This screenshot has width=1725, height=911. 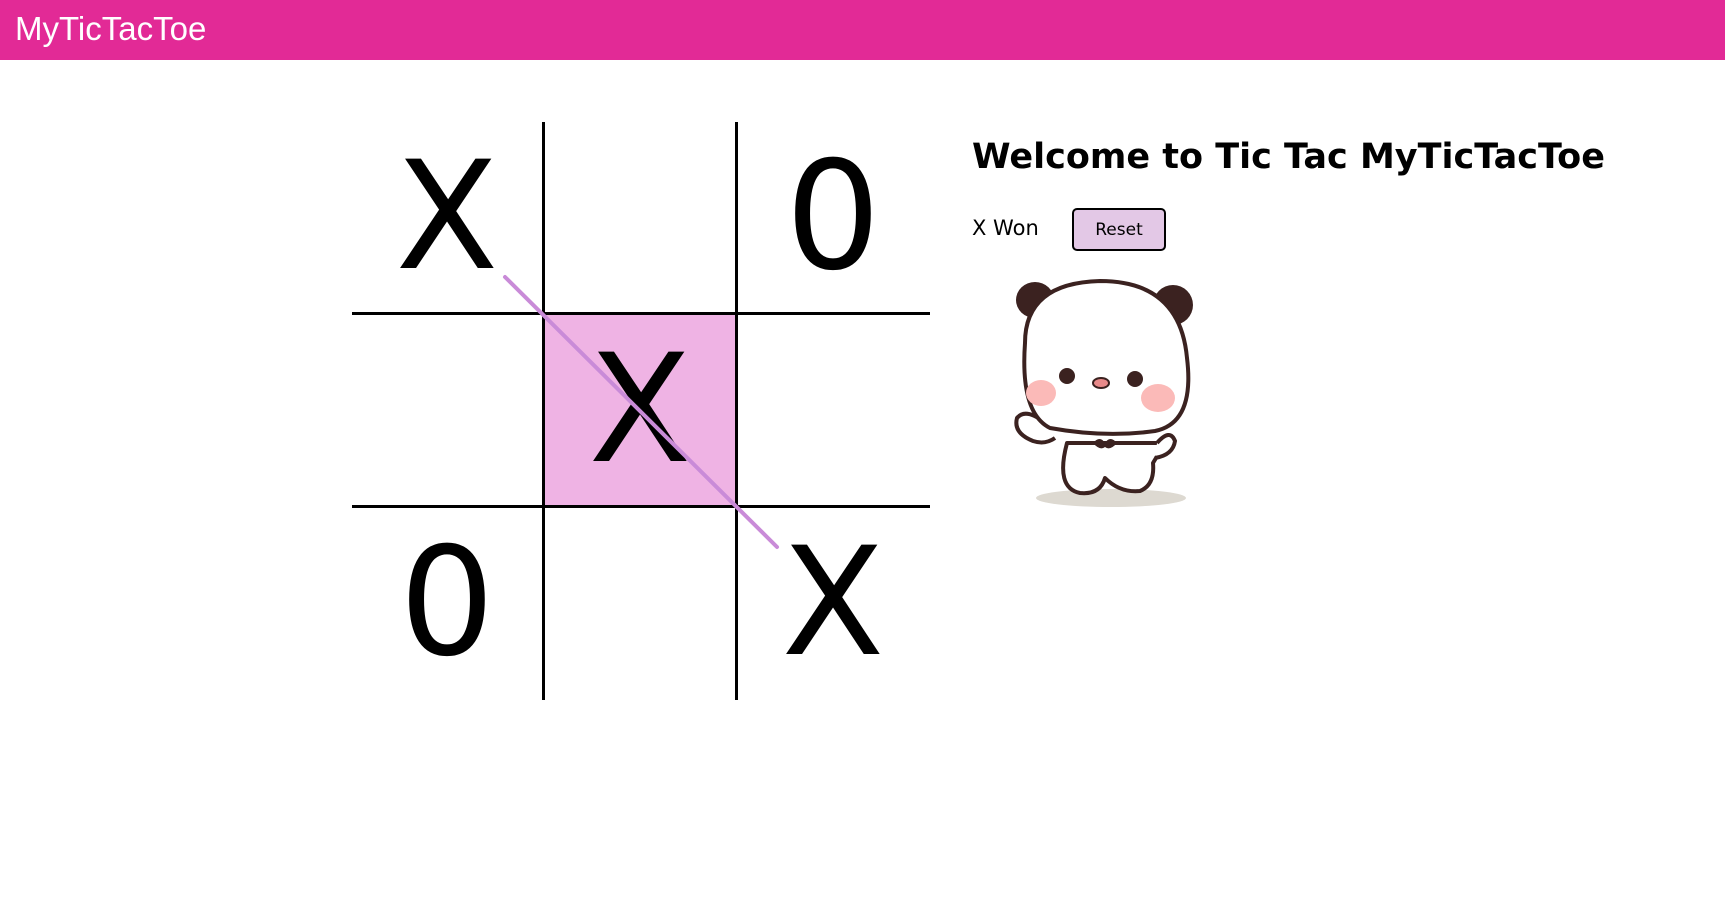 What do you see at coordinates (1005, 228) in the screenshot?
I see `game-status: X Won` at bounding box center [1005, 228].